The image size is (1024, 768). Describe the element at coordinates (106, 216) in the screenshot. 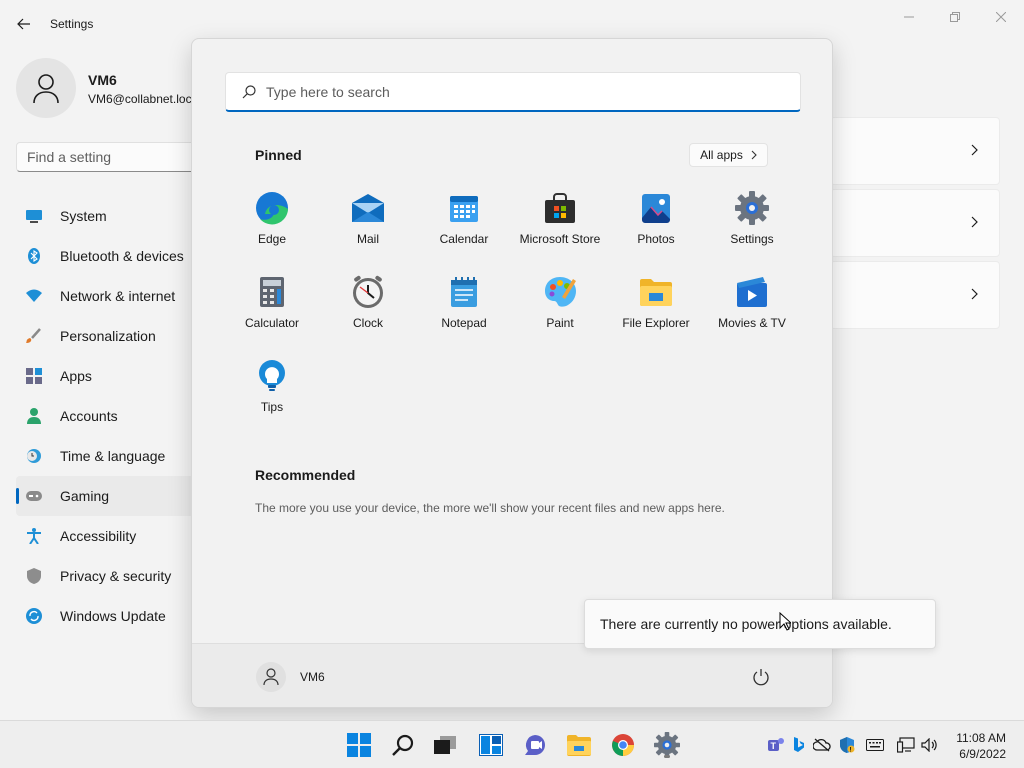

I see `nav-item-system: System` at that location.